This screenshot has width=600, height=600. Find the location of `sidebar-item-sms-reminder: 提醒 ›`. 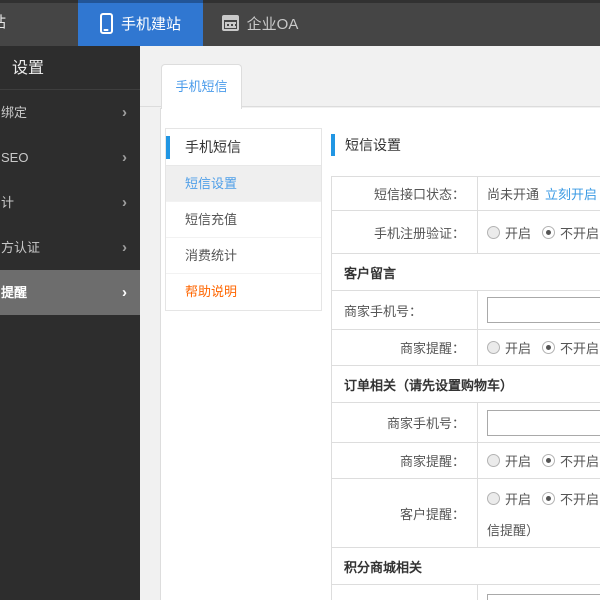

sidebar-item-sms-reminder: 提醒 › is located at coordinates (70, 292).